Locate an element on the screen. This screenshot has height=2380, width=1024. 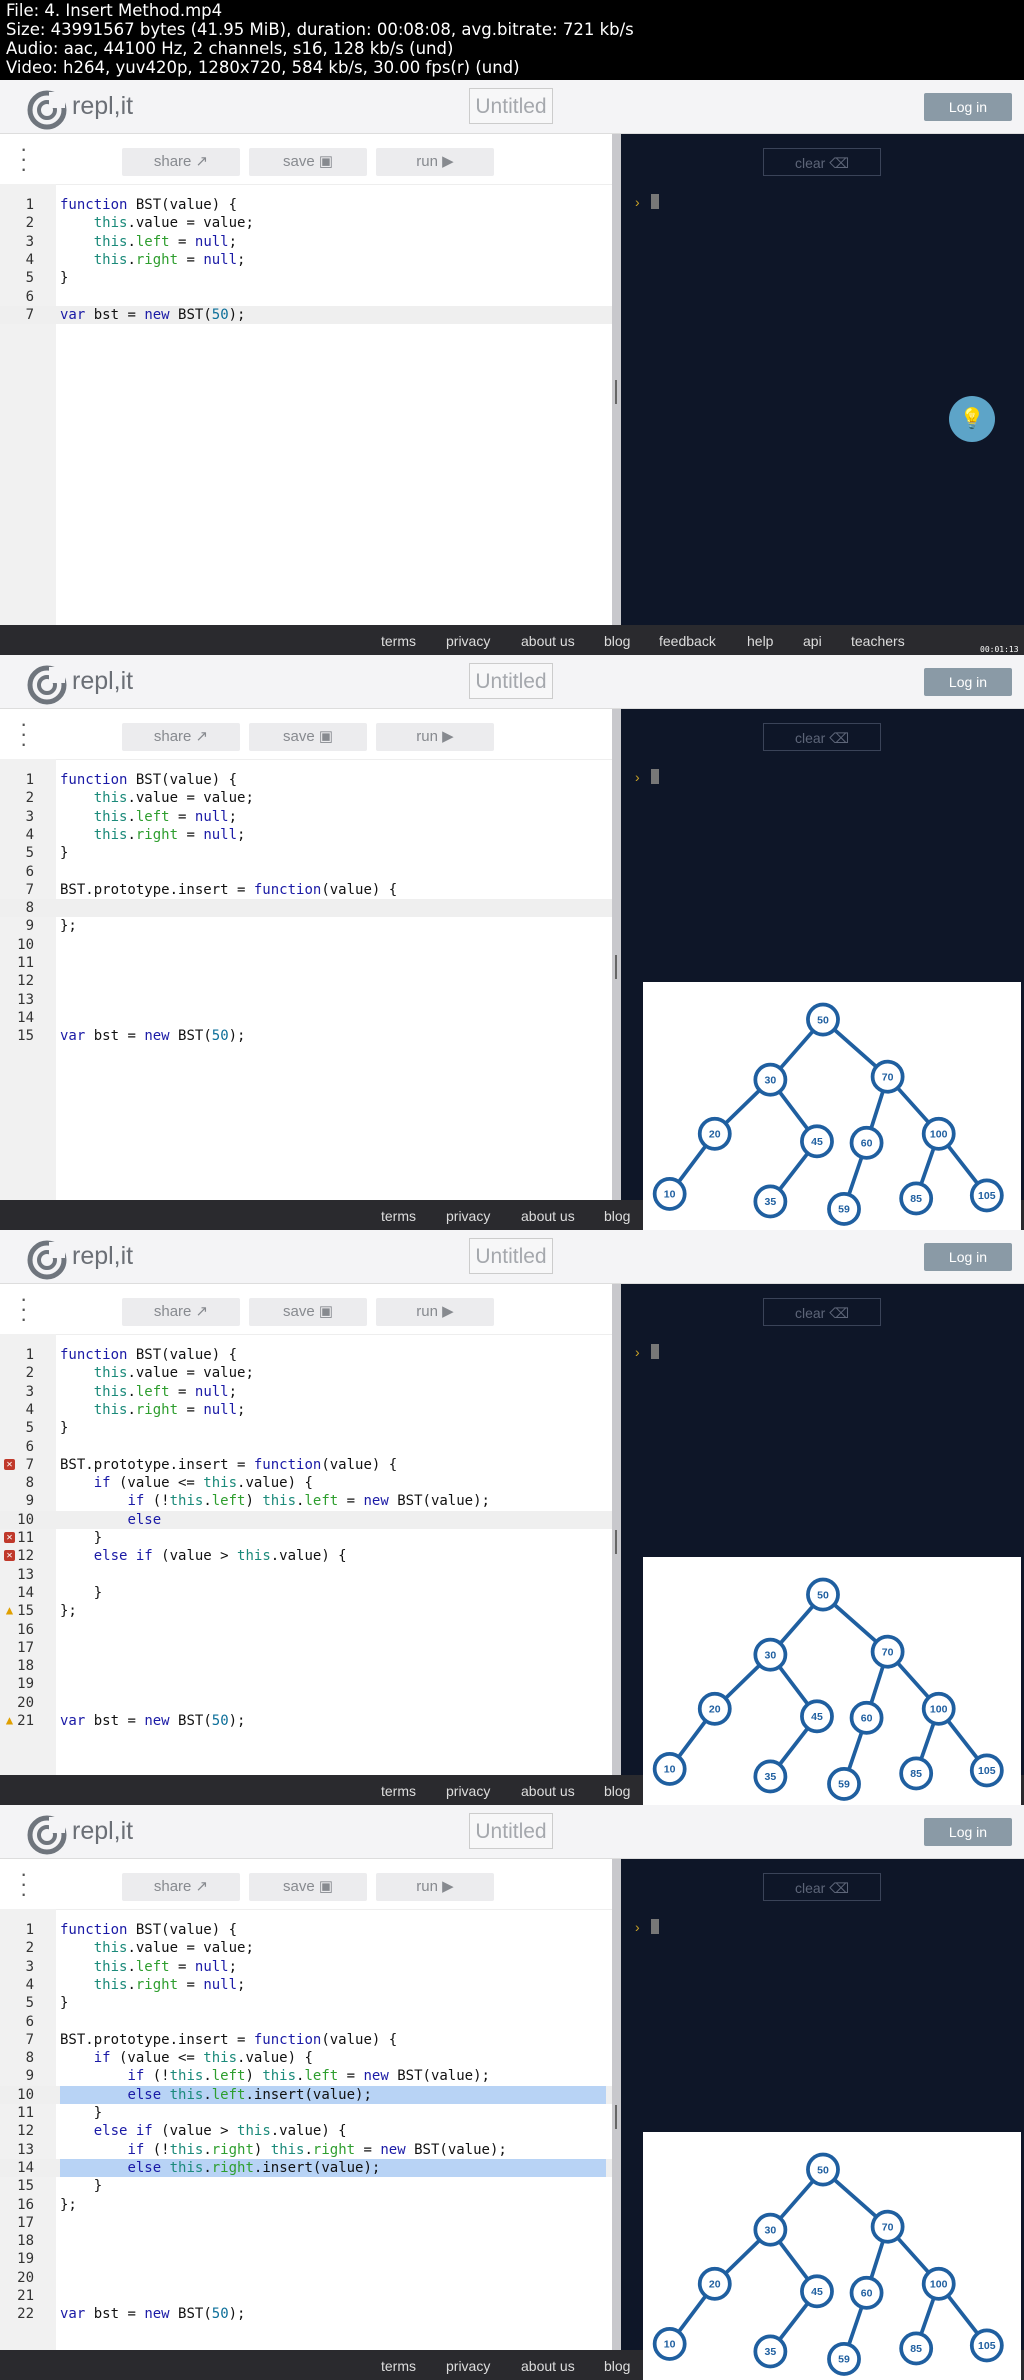
code-line: 10 is located at coordinates (306, 945).